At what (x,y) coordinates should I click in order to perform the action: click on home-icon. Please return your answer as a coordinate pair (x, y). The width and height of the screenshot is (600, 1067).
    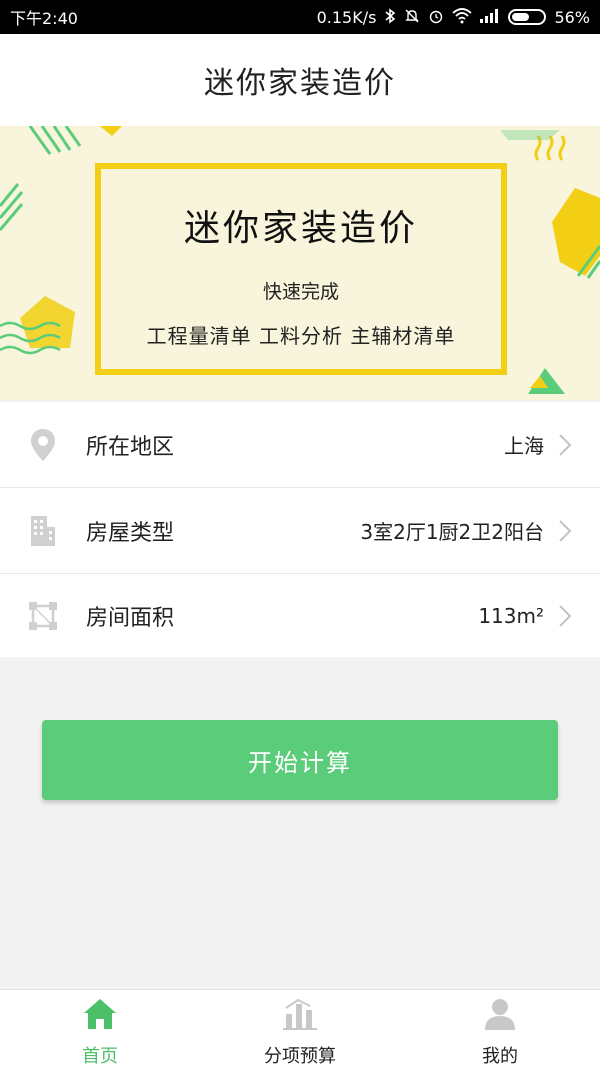
    Looking at the image, I should click on (100, 1014).